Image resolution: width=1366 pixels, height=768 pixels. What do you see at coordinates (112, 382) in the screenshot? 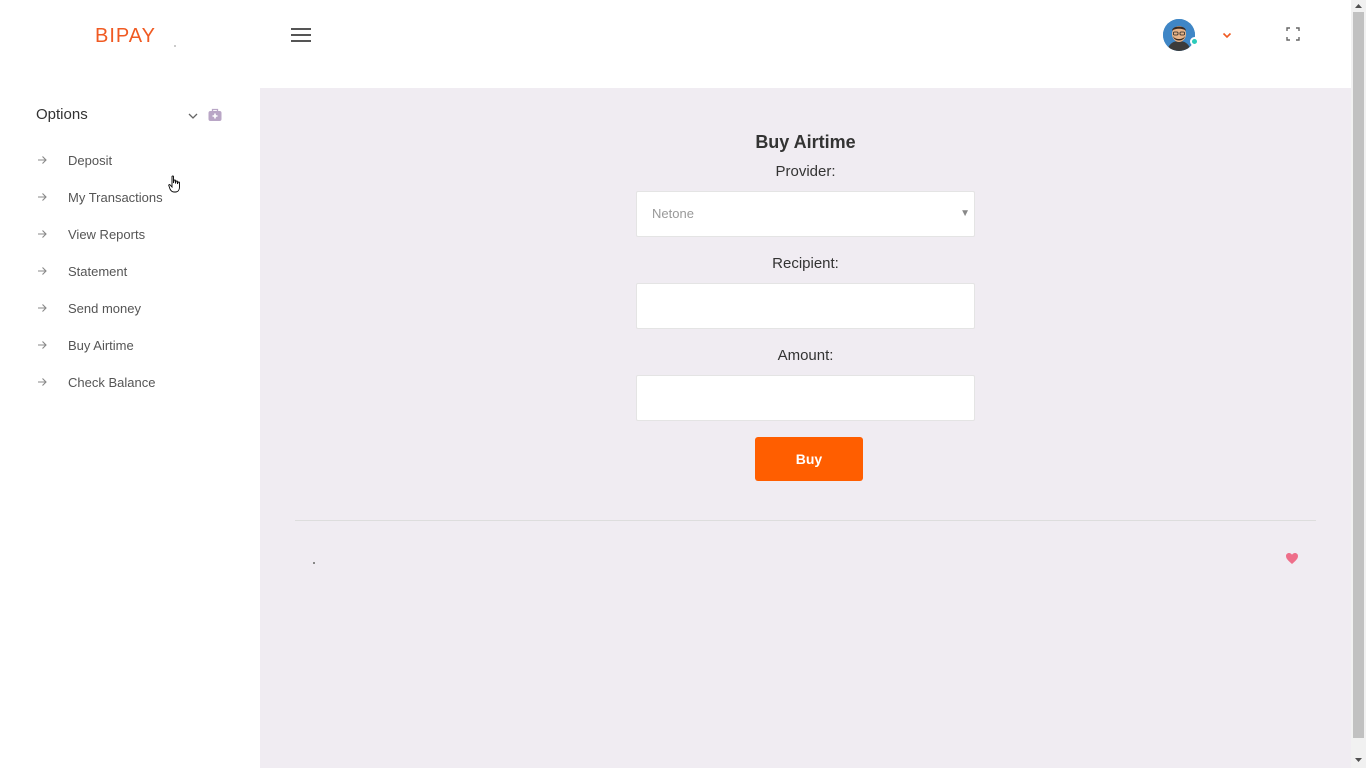
I see `sidebar-item-label: Check Balance` at bounding box center [112, 382].